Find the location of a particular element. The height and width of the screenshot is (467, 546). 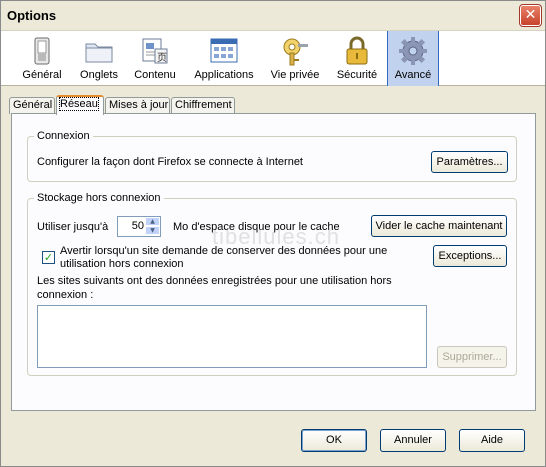

privacy-mask-icon is located at coordinates (295, 52).